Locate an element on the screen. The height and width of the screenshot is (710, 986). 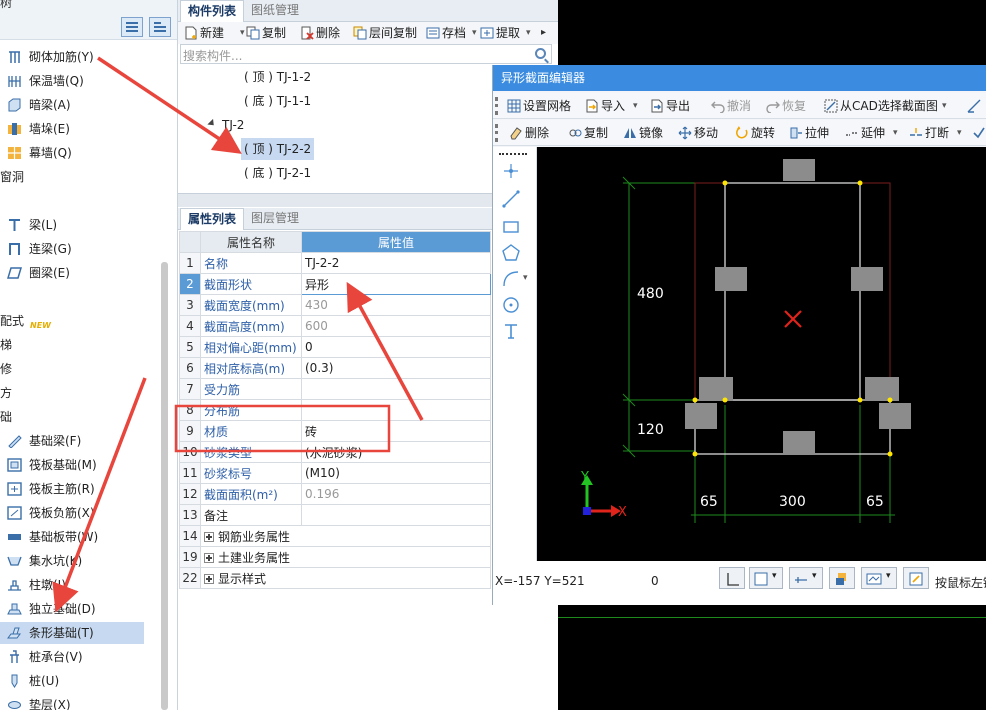
property-group-row: 22 显示样式 is located at coordinates (335, 578).